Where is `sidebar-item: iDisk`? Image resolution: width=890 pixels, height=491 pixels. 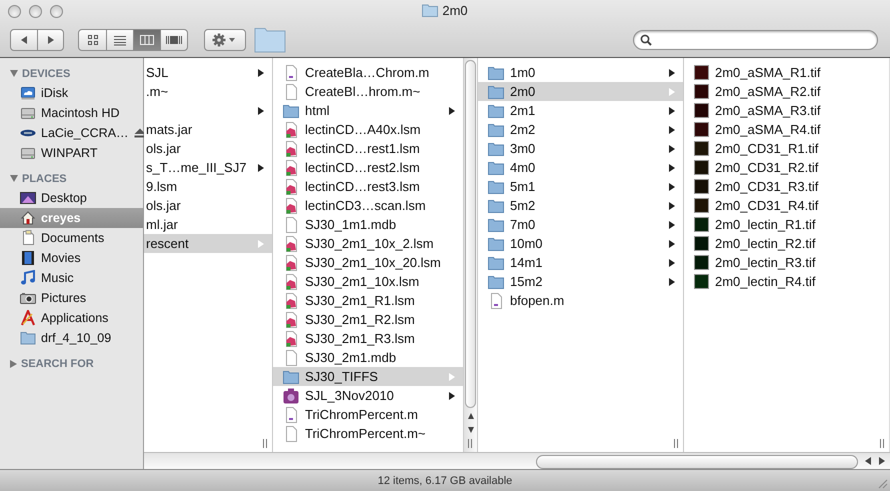
sidebar-item: iDisk is located at coordinates (71, 93).